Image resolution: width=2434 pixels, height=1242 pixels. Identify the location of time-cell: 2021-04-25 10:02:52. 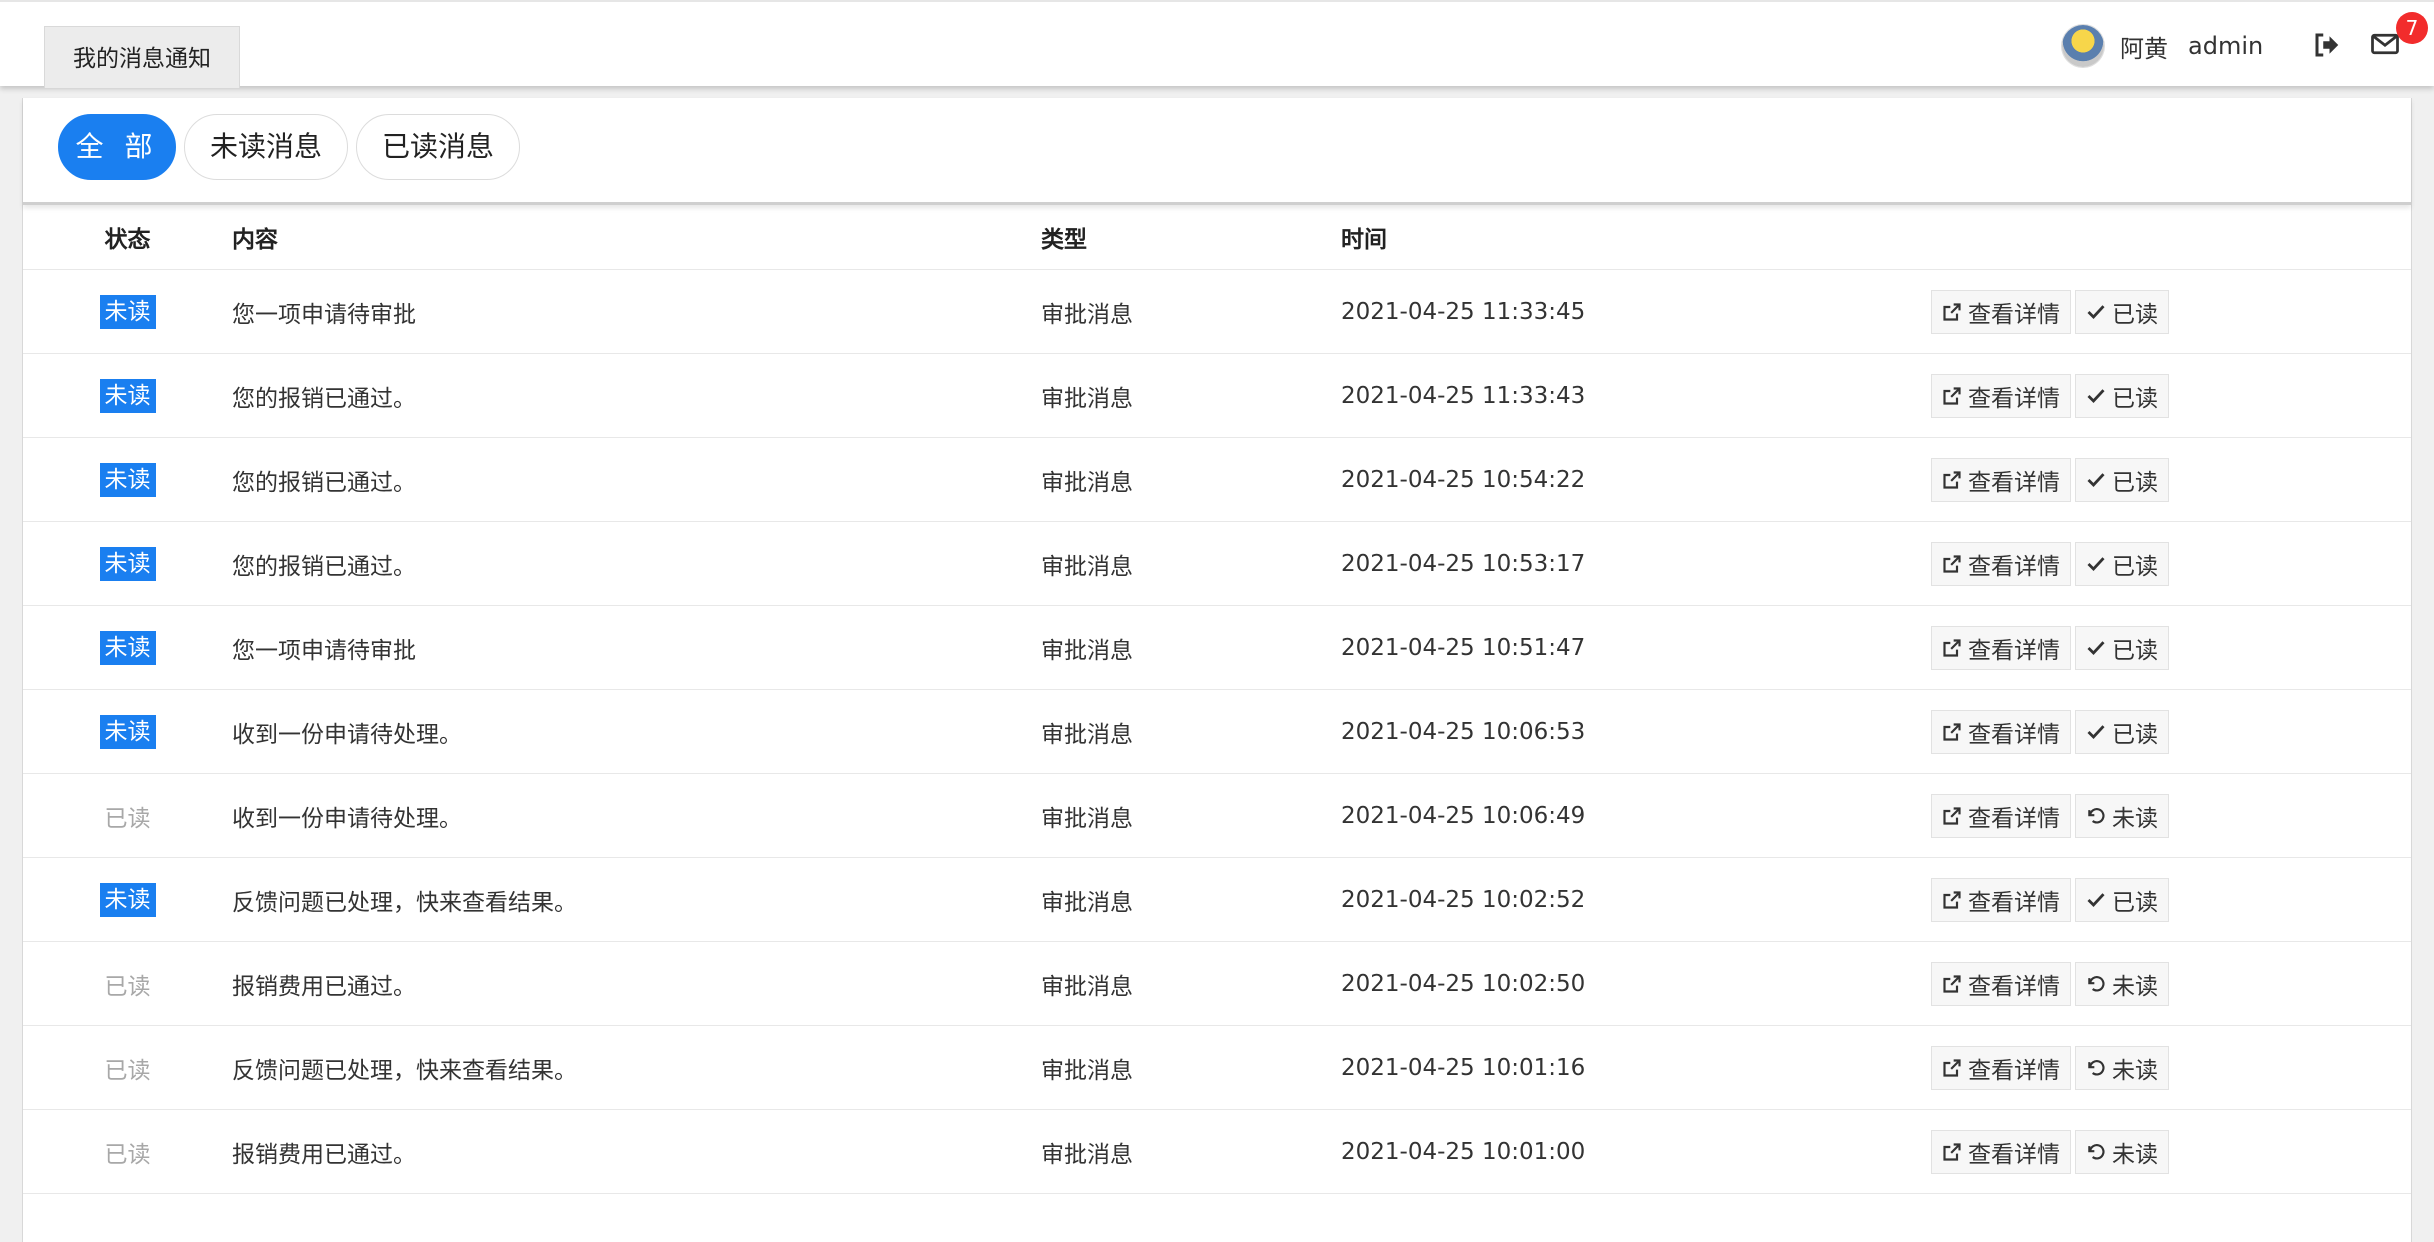
(1636, 899).